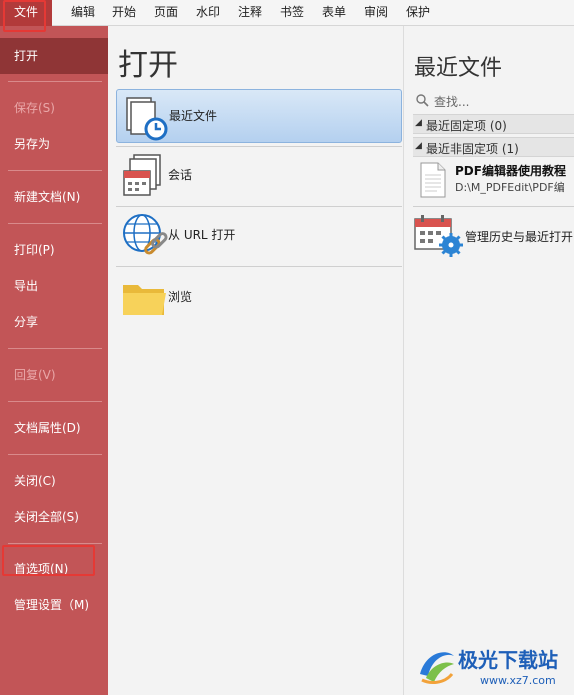  I want to click on open-option-label: 会话, so click(180, 175).